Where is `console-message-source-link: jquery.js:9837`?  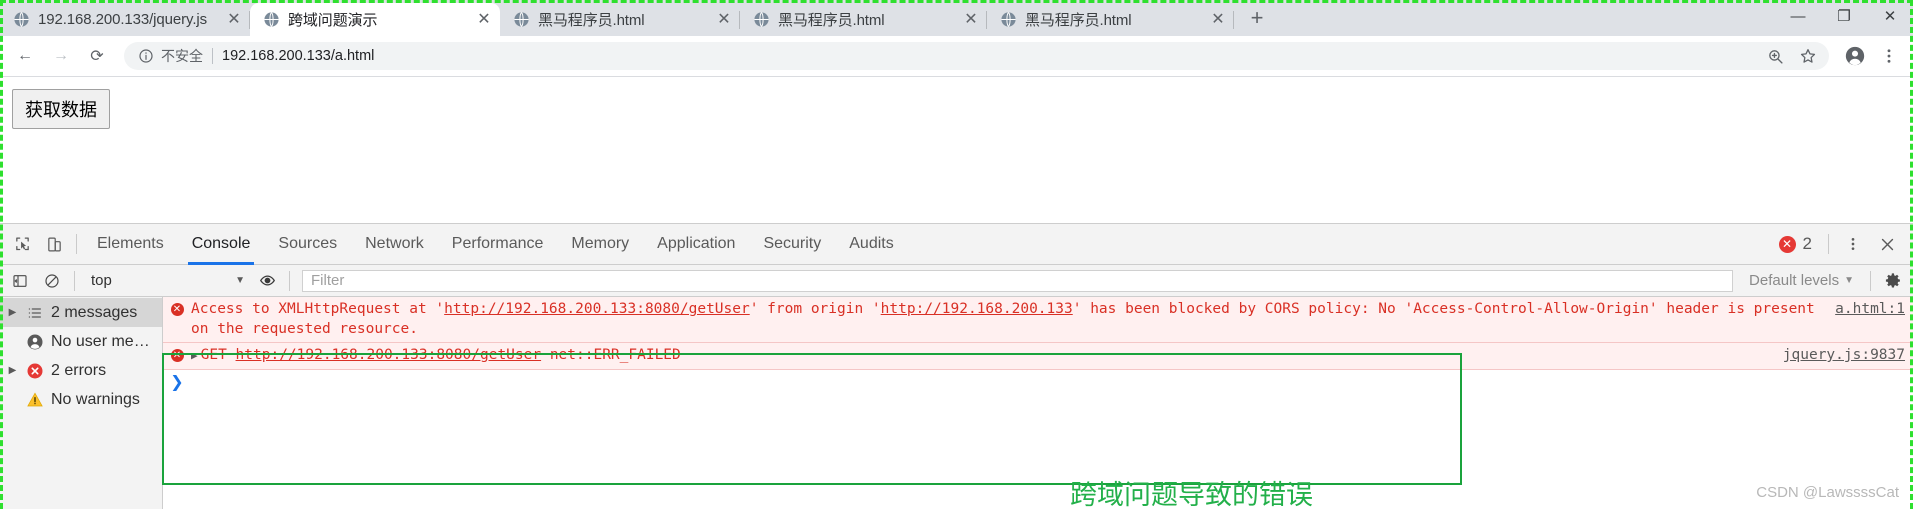
console-message-source-link: jquery.js:9837 is located at coordinates (1848, 355).